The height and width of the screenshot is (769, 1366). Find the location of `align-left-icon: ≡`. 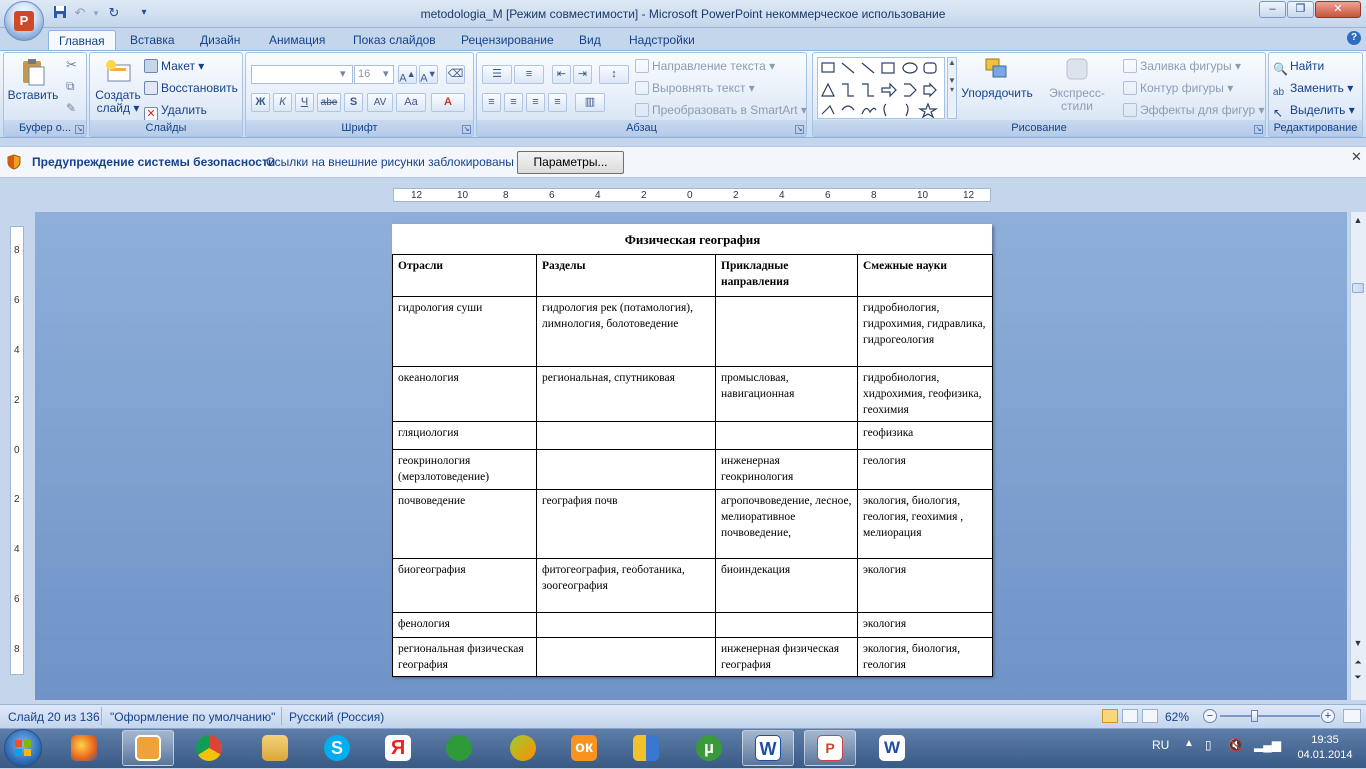

align-left-icon: ≡ is located at coordinates (491, 102).